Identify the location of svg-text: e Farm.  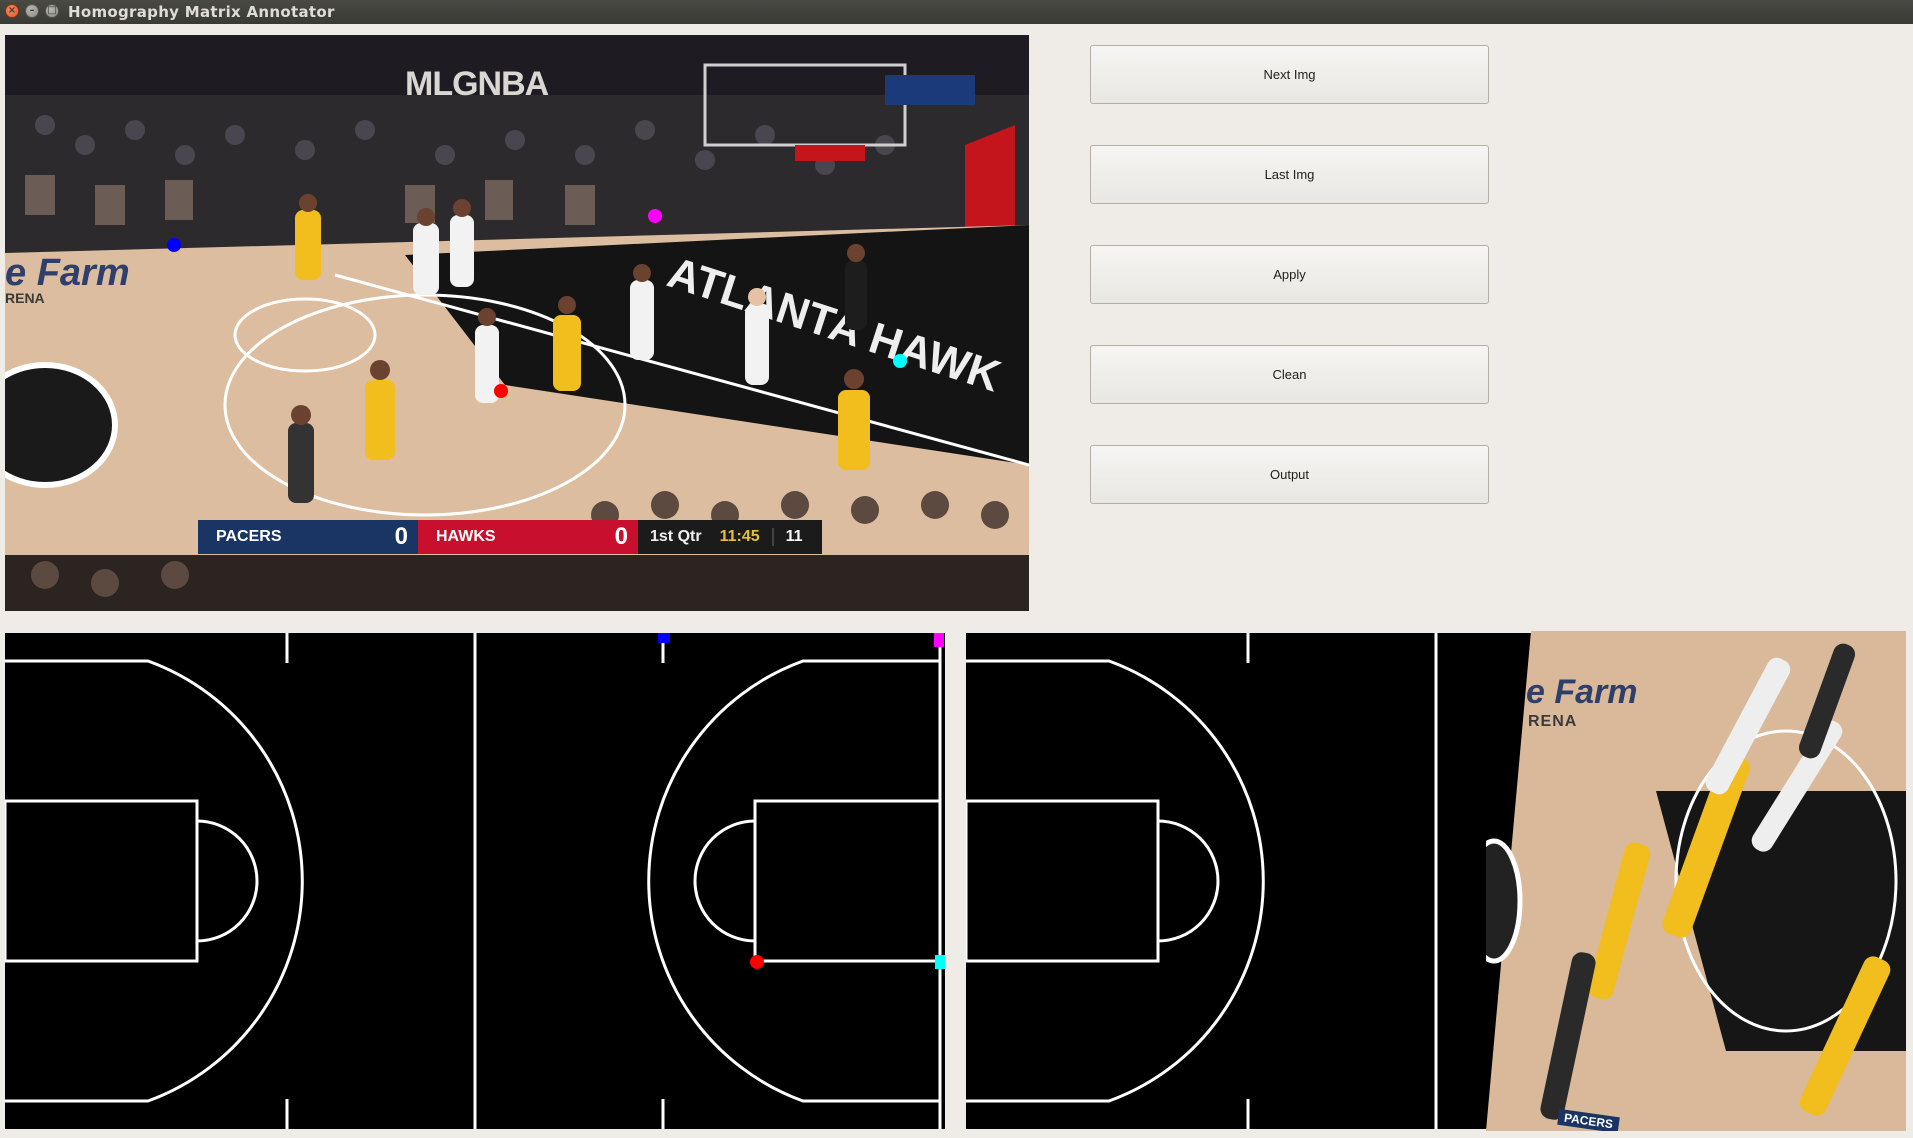
(67, 273).